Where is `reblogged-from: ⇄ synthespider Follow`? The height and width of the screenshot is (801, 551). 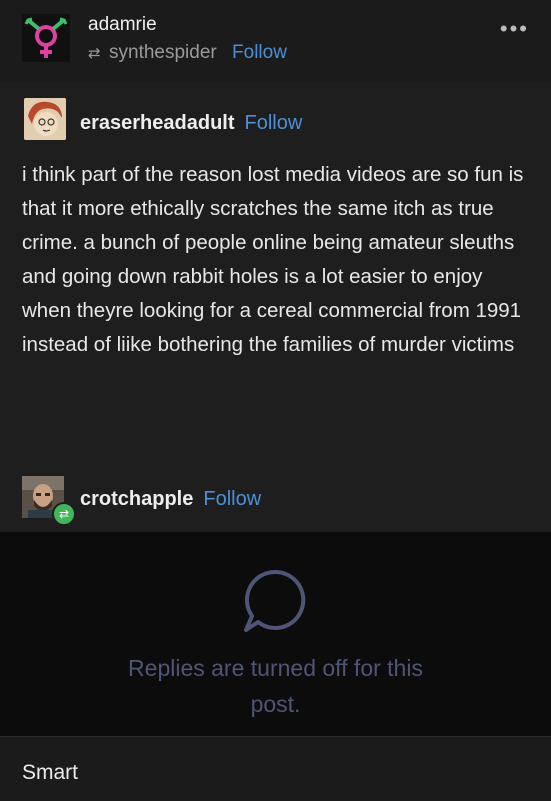
reblogged-from: ⇄ synthespider Follow is located at coordinates (187, 53).